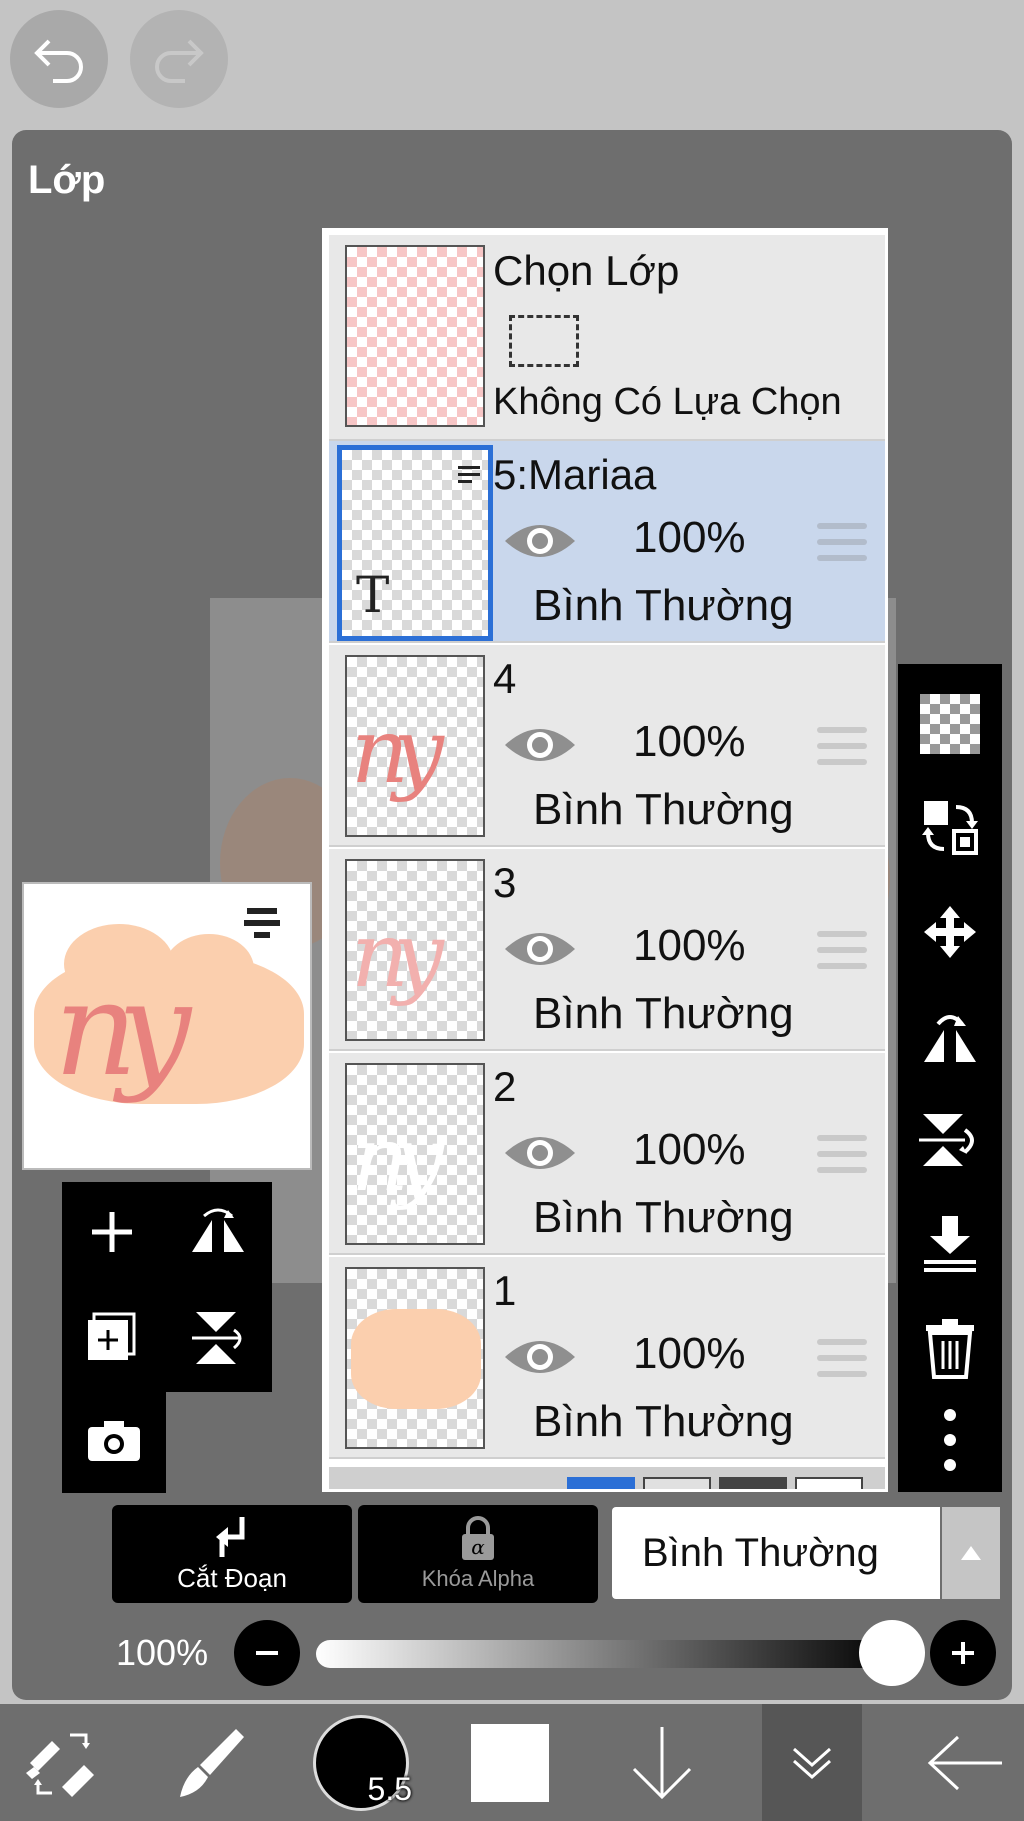 The height and width of the screenshot is (1821, 1024). I want to click on move-button, so click(950, 932).